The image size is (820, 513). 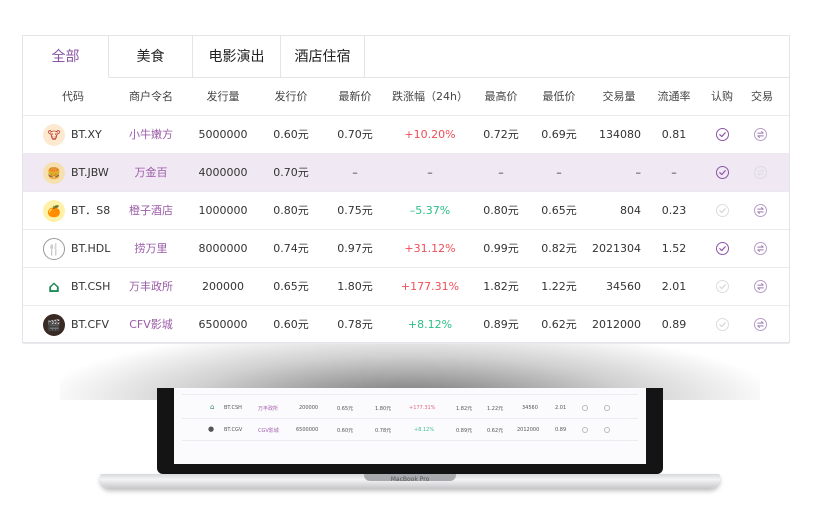 I want to click on high-price: 0.72元, so click(x=501, y=134).